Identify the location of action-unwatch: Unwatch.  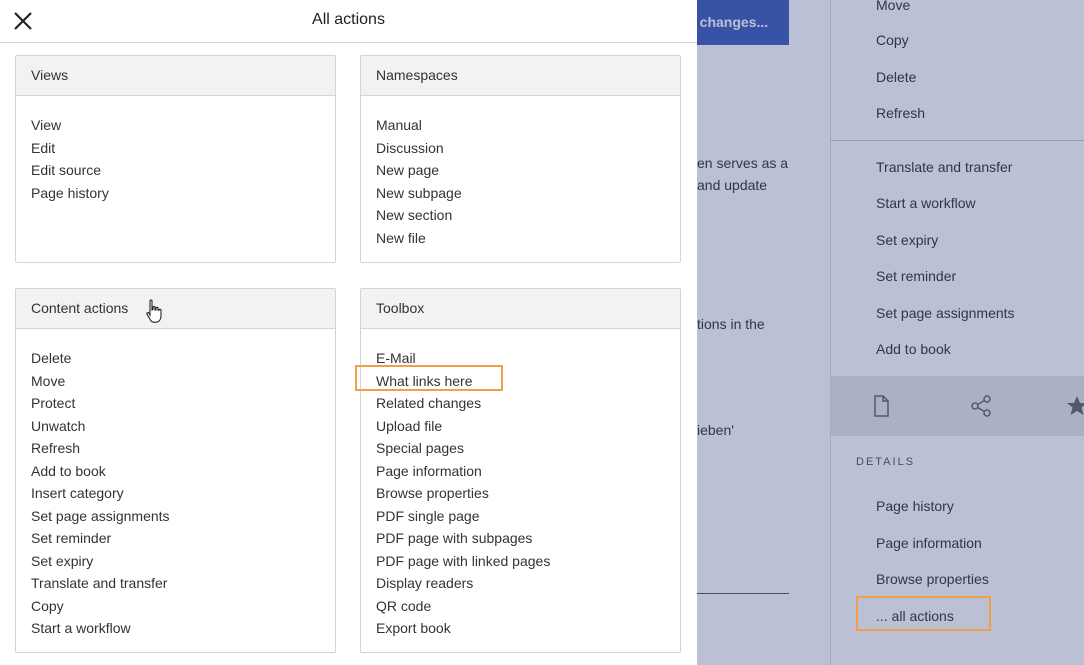
(183, 426).